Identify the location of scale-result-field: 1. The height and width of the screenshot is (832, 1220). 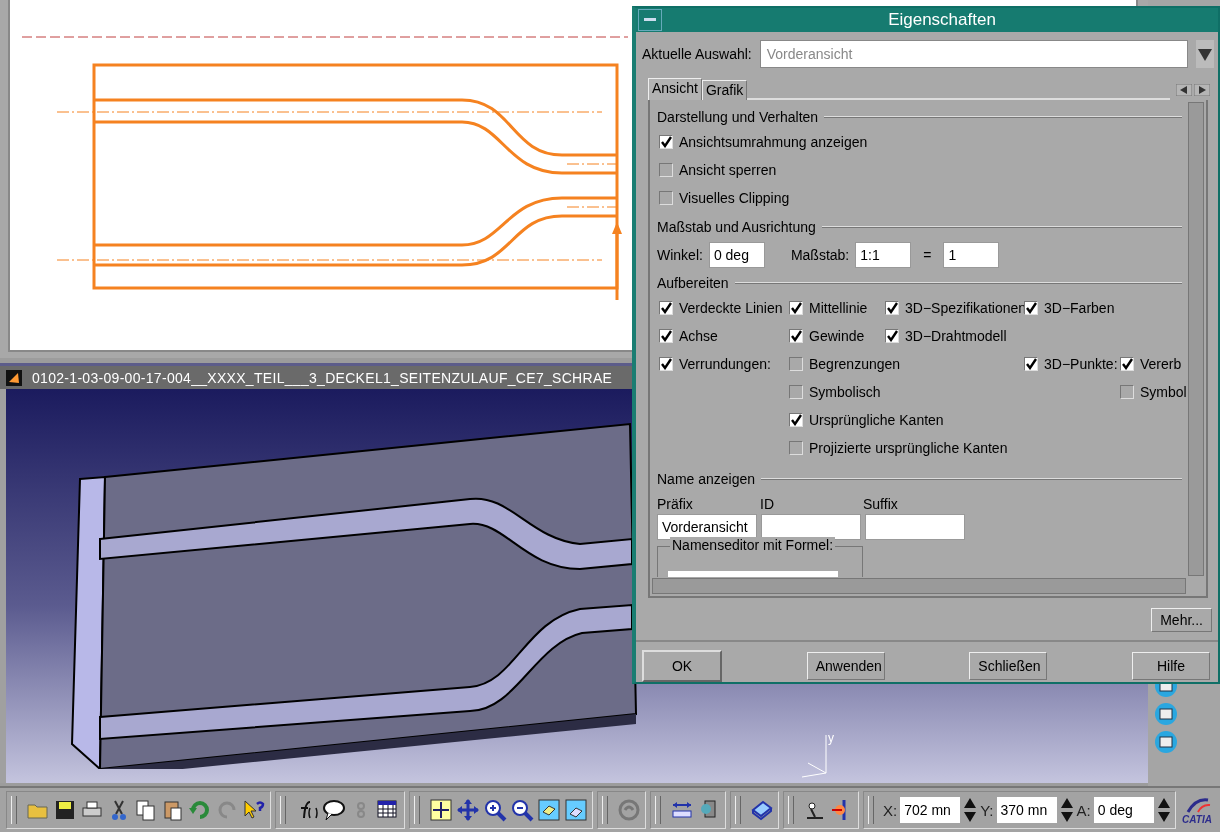
(971, 254).